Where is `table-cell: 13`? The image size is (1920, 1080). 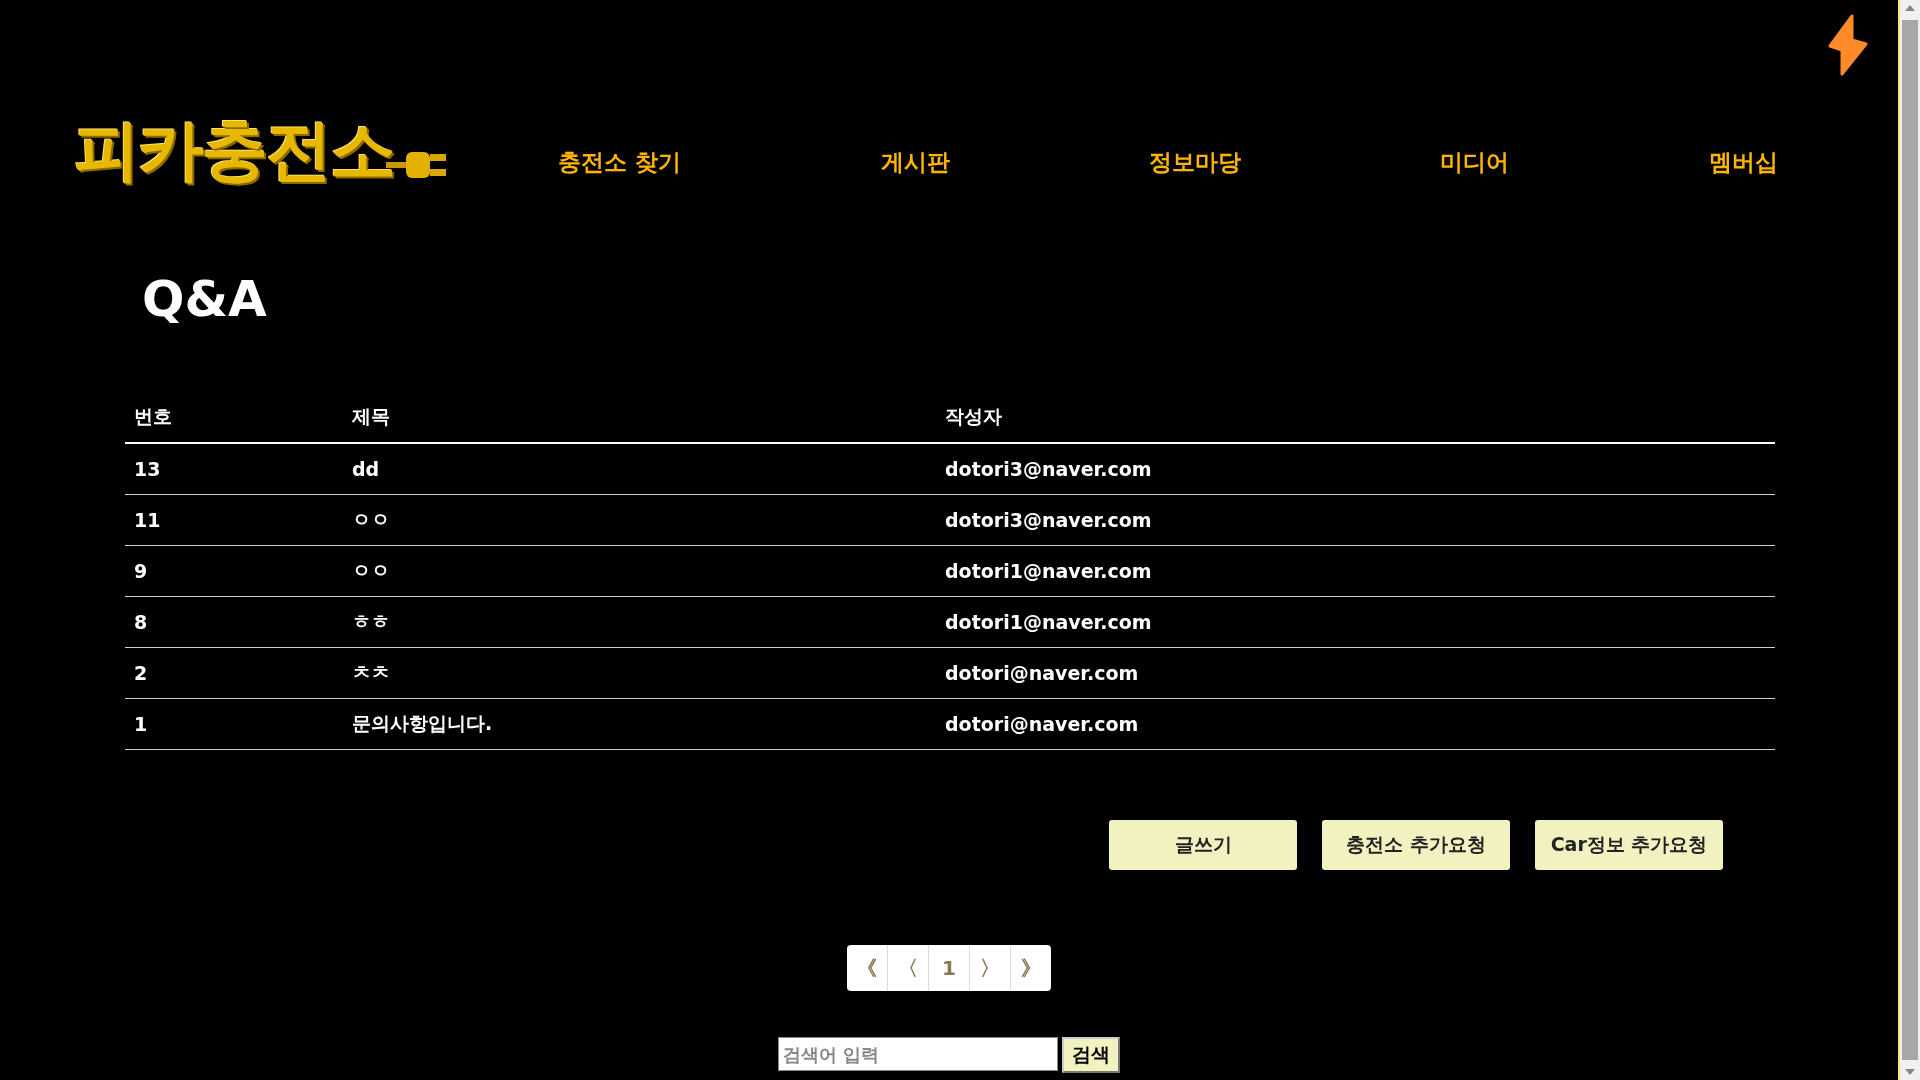 table-cell: 13 is located at coordinates (234, 469).